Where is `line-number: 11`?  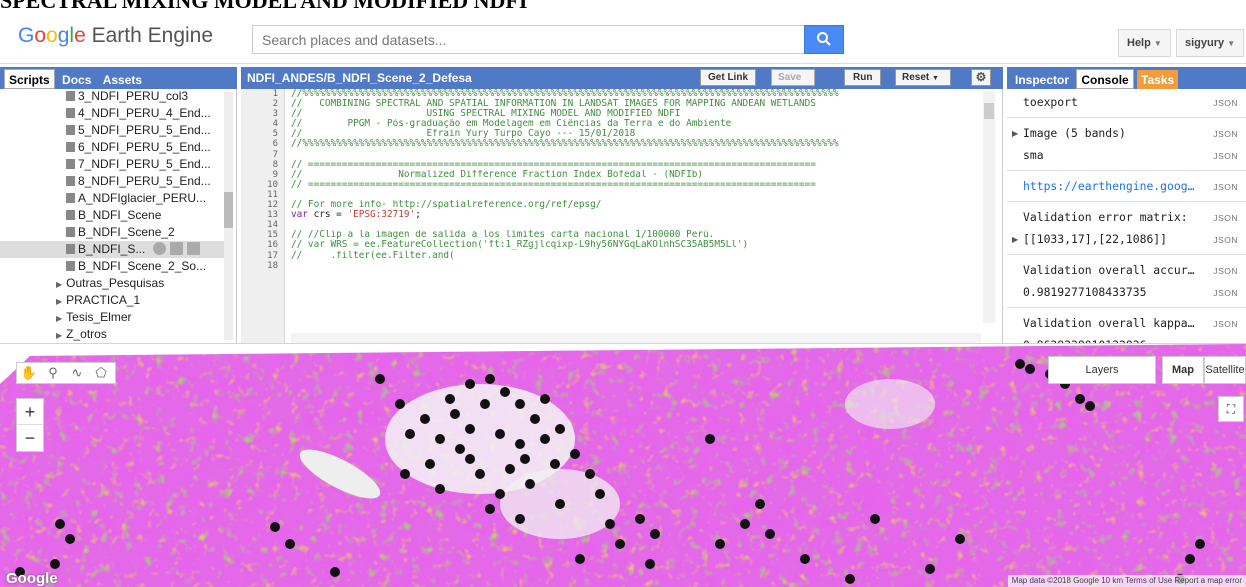
line-number: 11 is located at coordinates (272, 194).